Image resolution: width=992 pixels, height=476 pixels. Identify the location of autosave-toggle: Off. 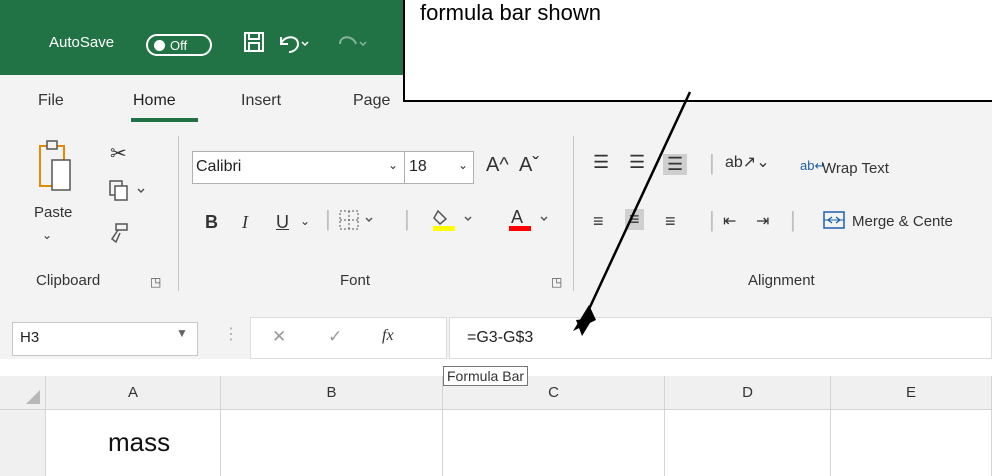
(179, 45).